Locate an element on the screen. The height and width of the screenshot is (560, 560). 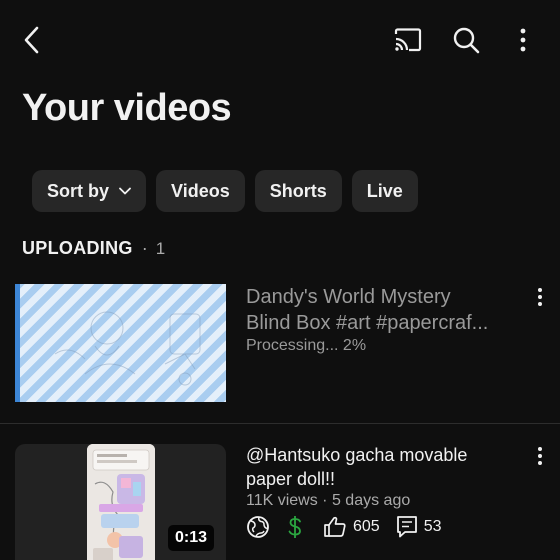
video-stats: 605 53 is located at coordinates (344, 527).